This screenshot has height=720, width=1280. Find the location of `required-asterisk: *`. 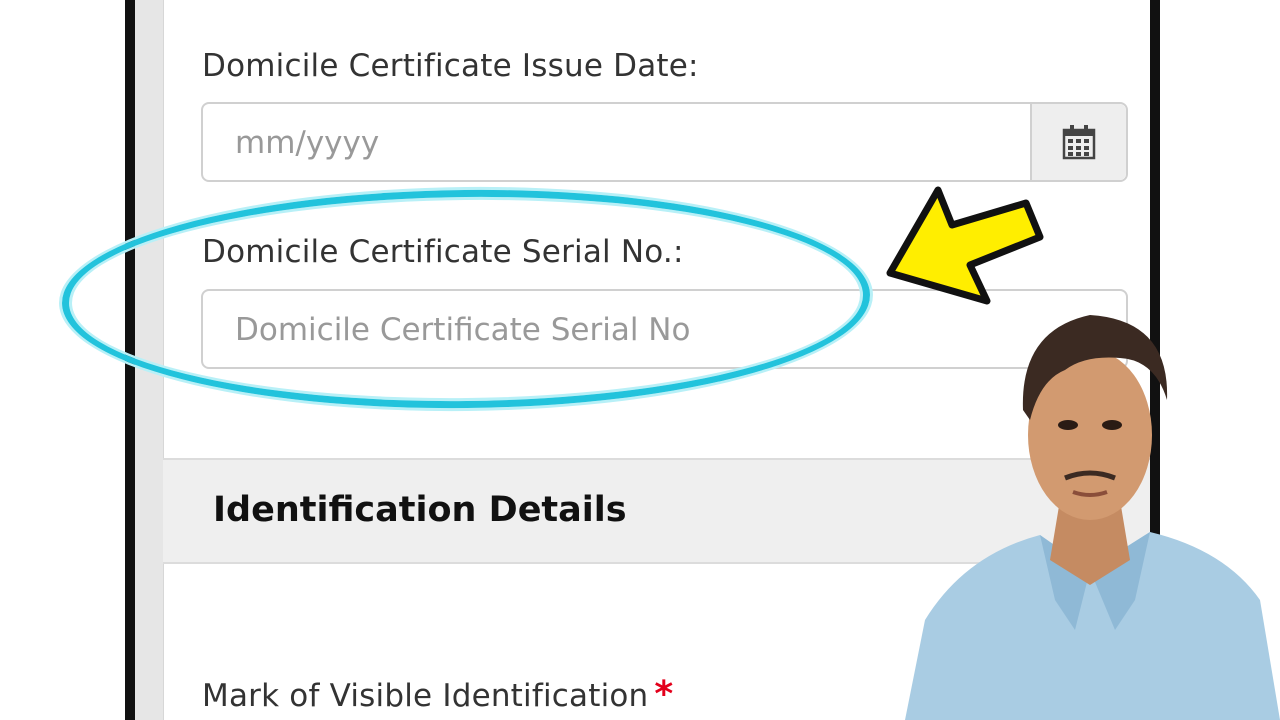

required-asterisk: * is located at coordinates (664, 694).